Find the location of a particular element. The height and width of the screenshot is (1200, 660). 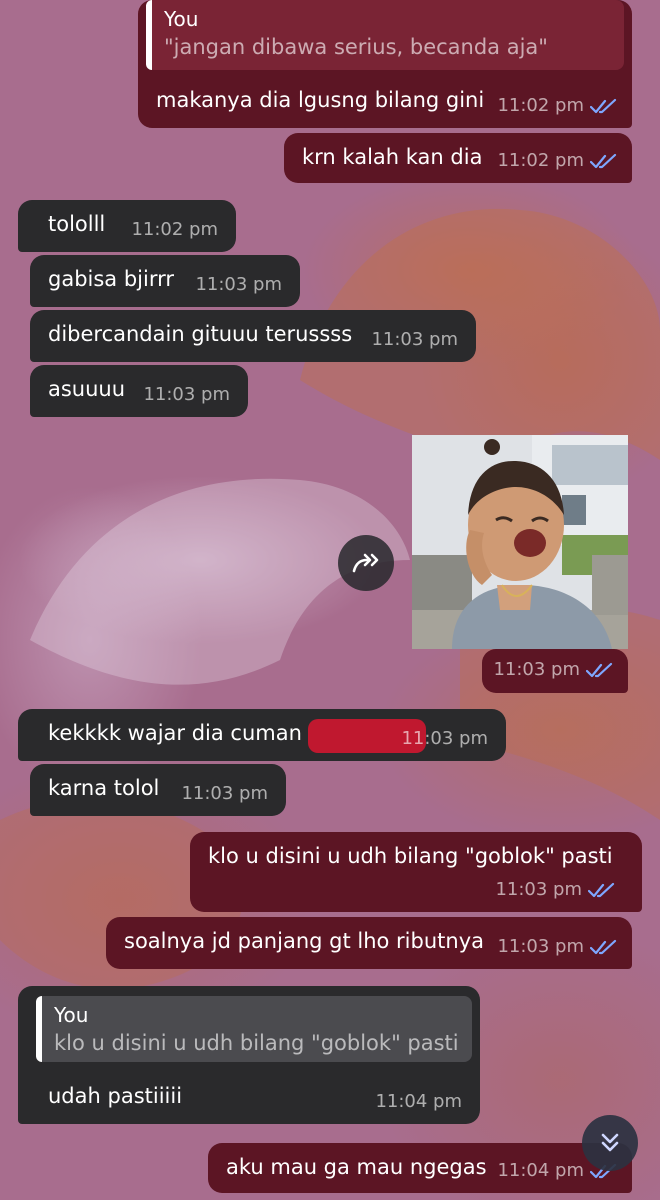

message-text: makanya dia lgusng bilang gini is located at coordinates (320, 100).